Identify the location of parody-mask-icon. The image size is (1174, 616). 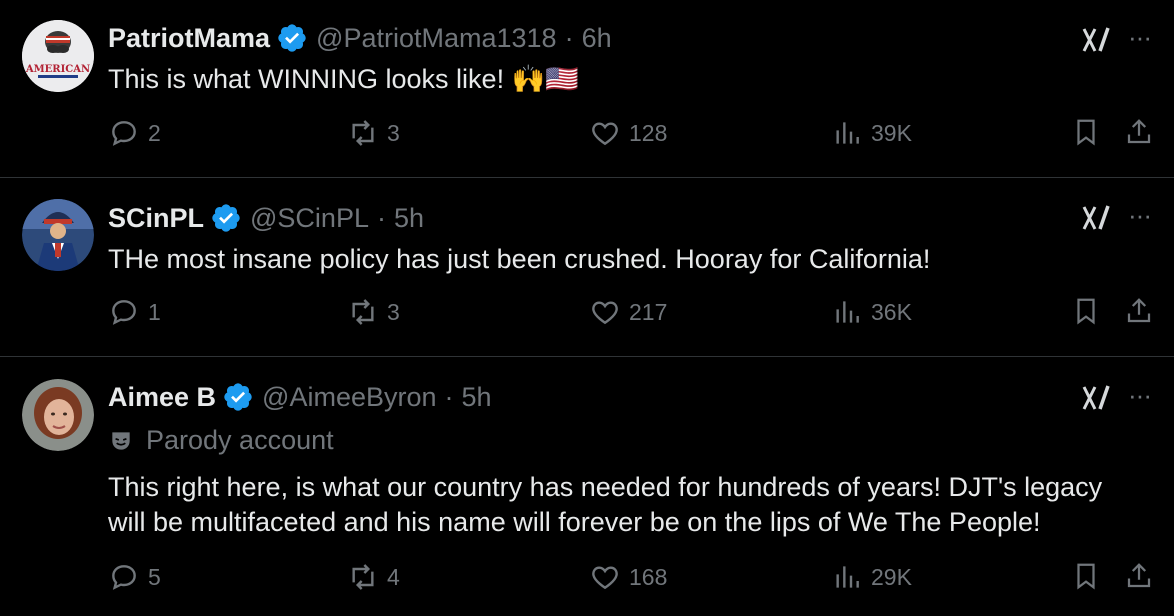
(121, 440).